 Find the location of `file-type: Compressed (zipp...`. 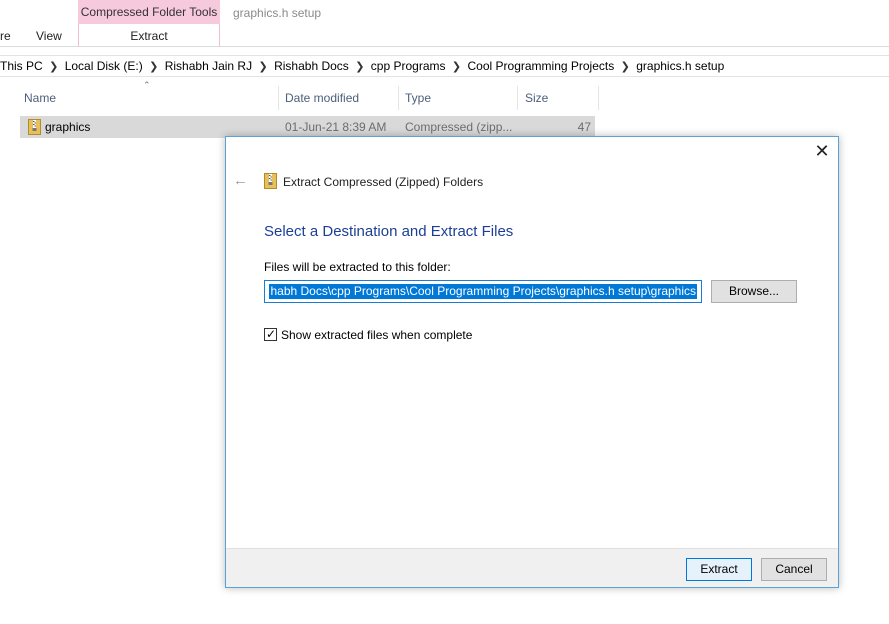

file-type: Compressed (zipp... is located at coordinates (459, 127).